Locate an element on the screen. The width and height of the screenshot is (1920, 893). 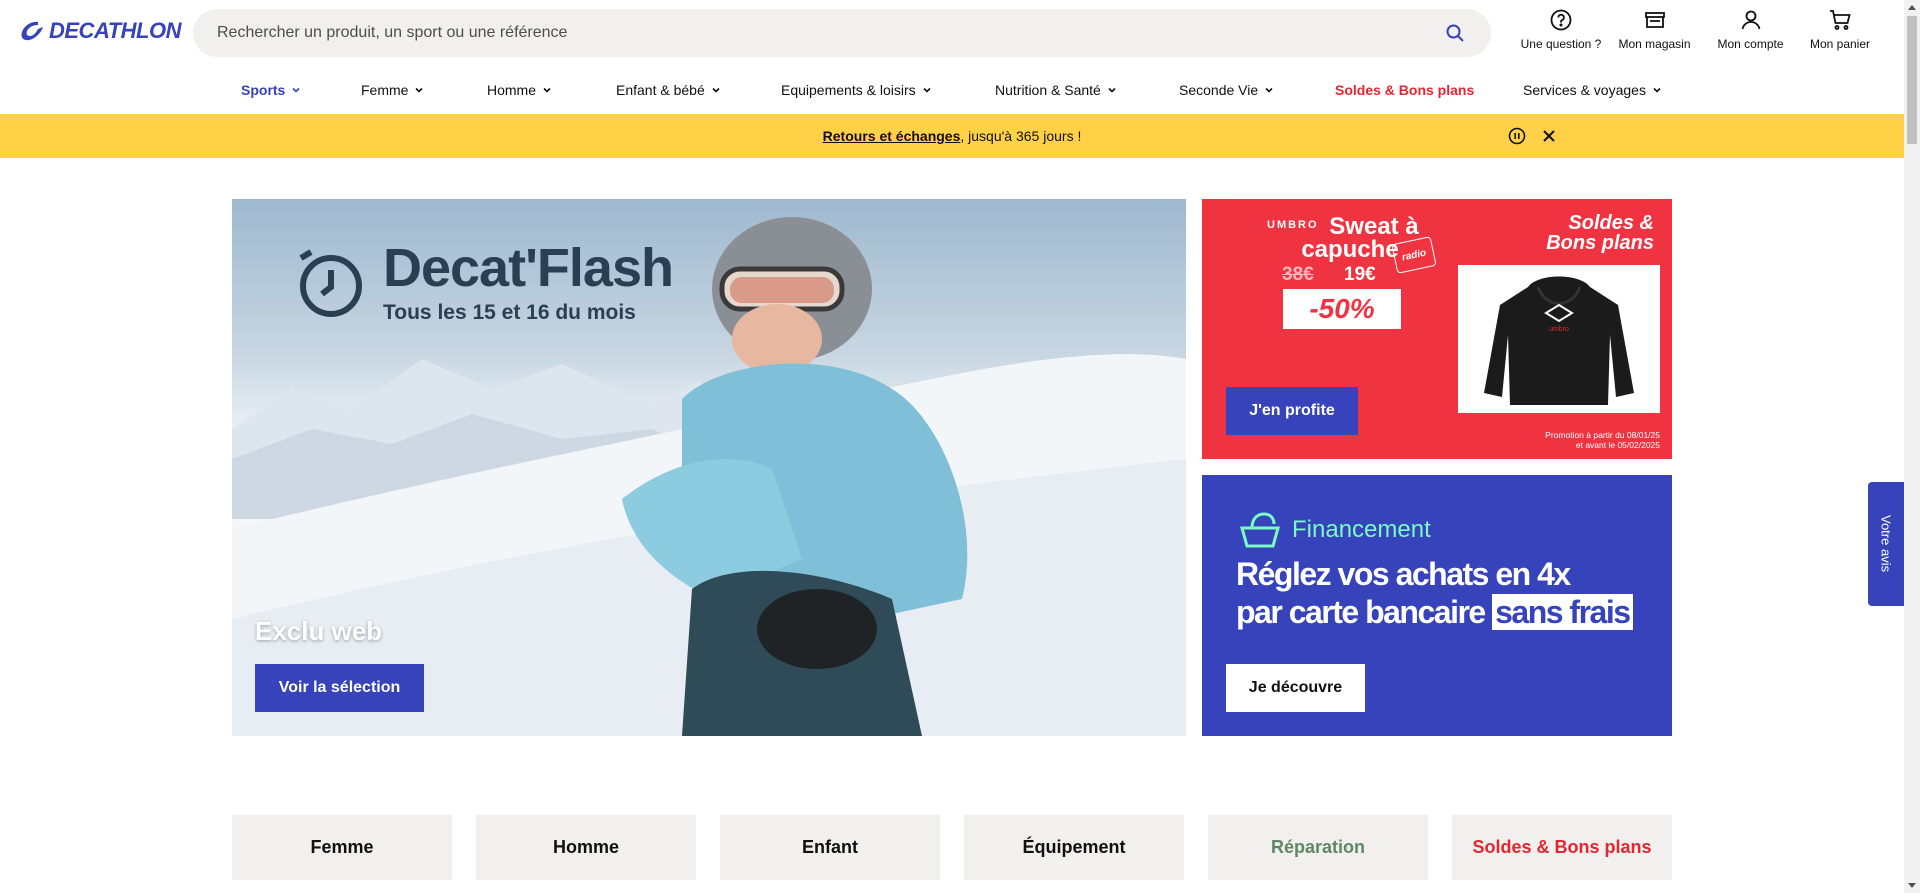
category-soldes: Soldes & Bons plans is located at coordinates (1562, 847).